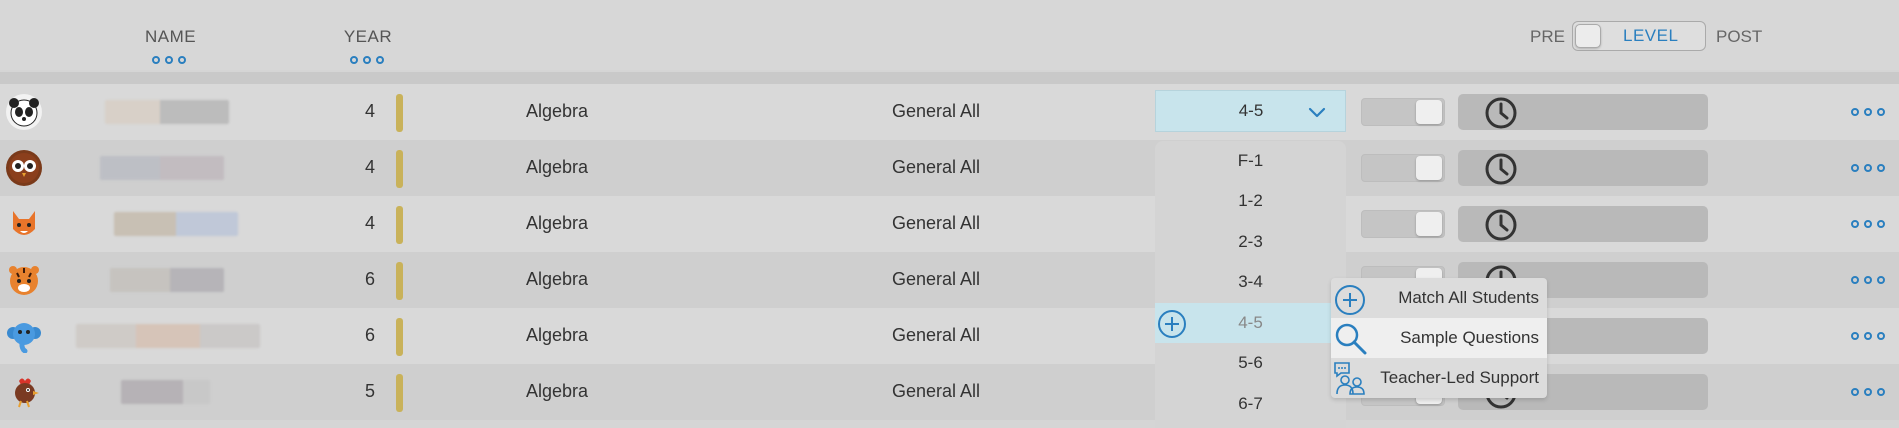 This screenshot has width=1899, height=428. I want to click on level-option: 2-3, so click(1250, 242).